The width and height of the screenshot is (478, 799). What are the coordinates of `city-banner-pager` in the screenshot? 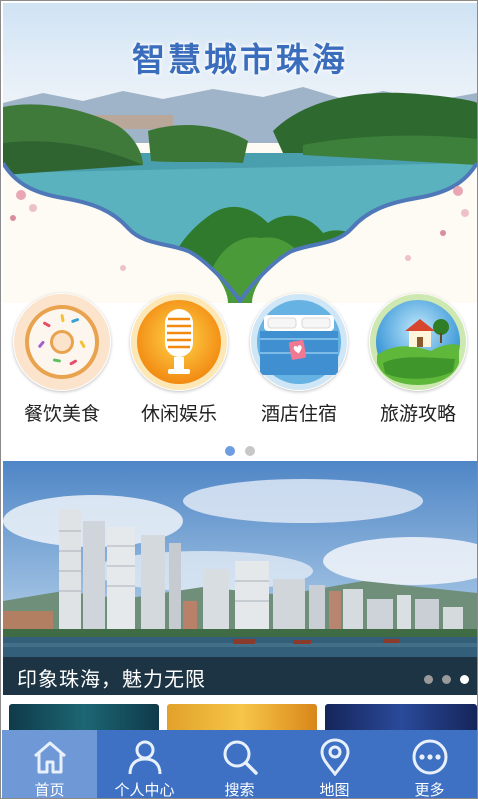 It's located at (442, 678).